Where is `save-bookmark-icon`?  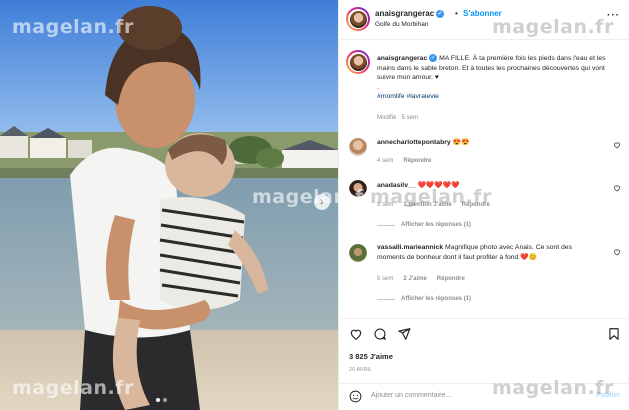
save-bookmark-icon is located at coordinates (614, 334).